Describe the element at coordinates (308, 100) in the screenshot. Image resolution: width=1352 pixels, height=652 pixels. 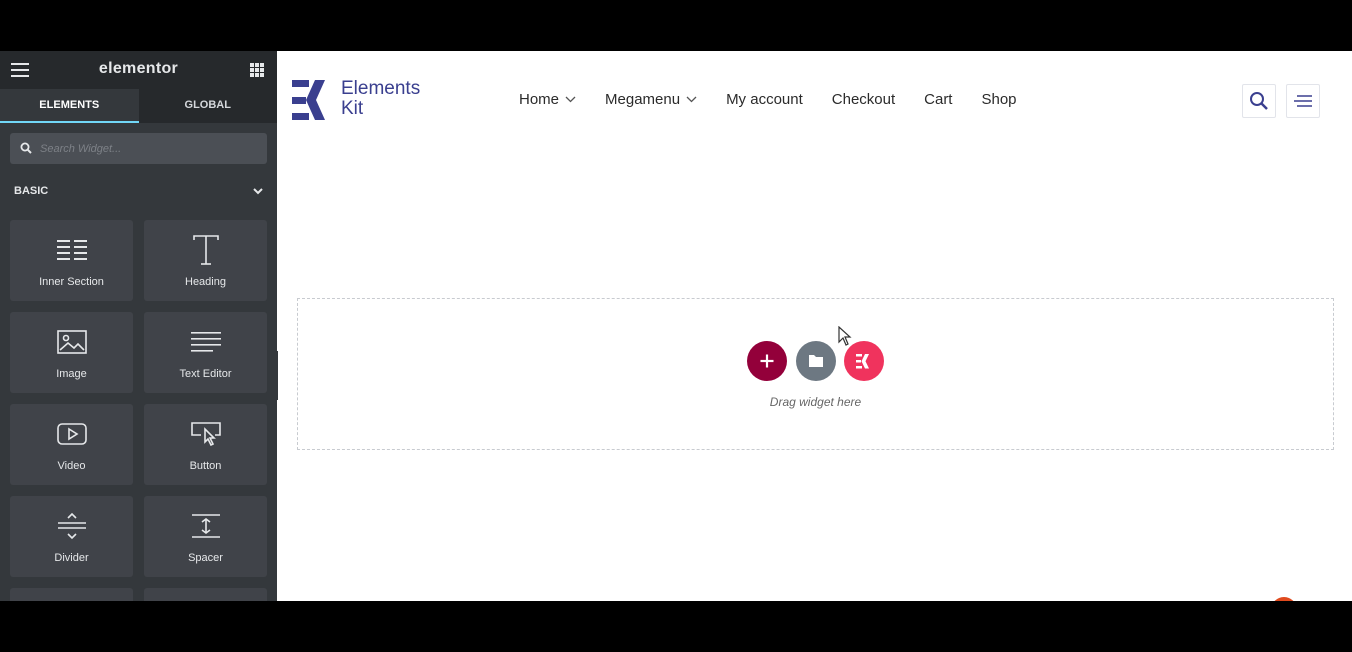
I see `elementskit-logo-icon` at that location.